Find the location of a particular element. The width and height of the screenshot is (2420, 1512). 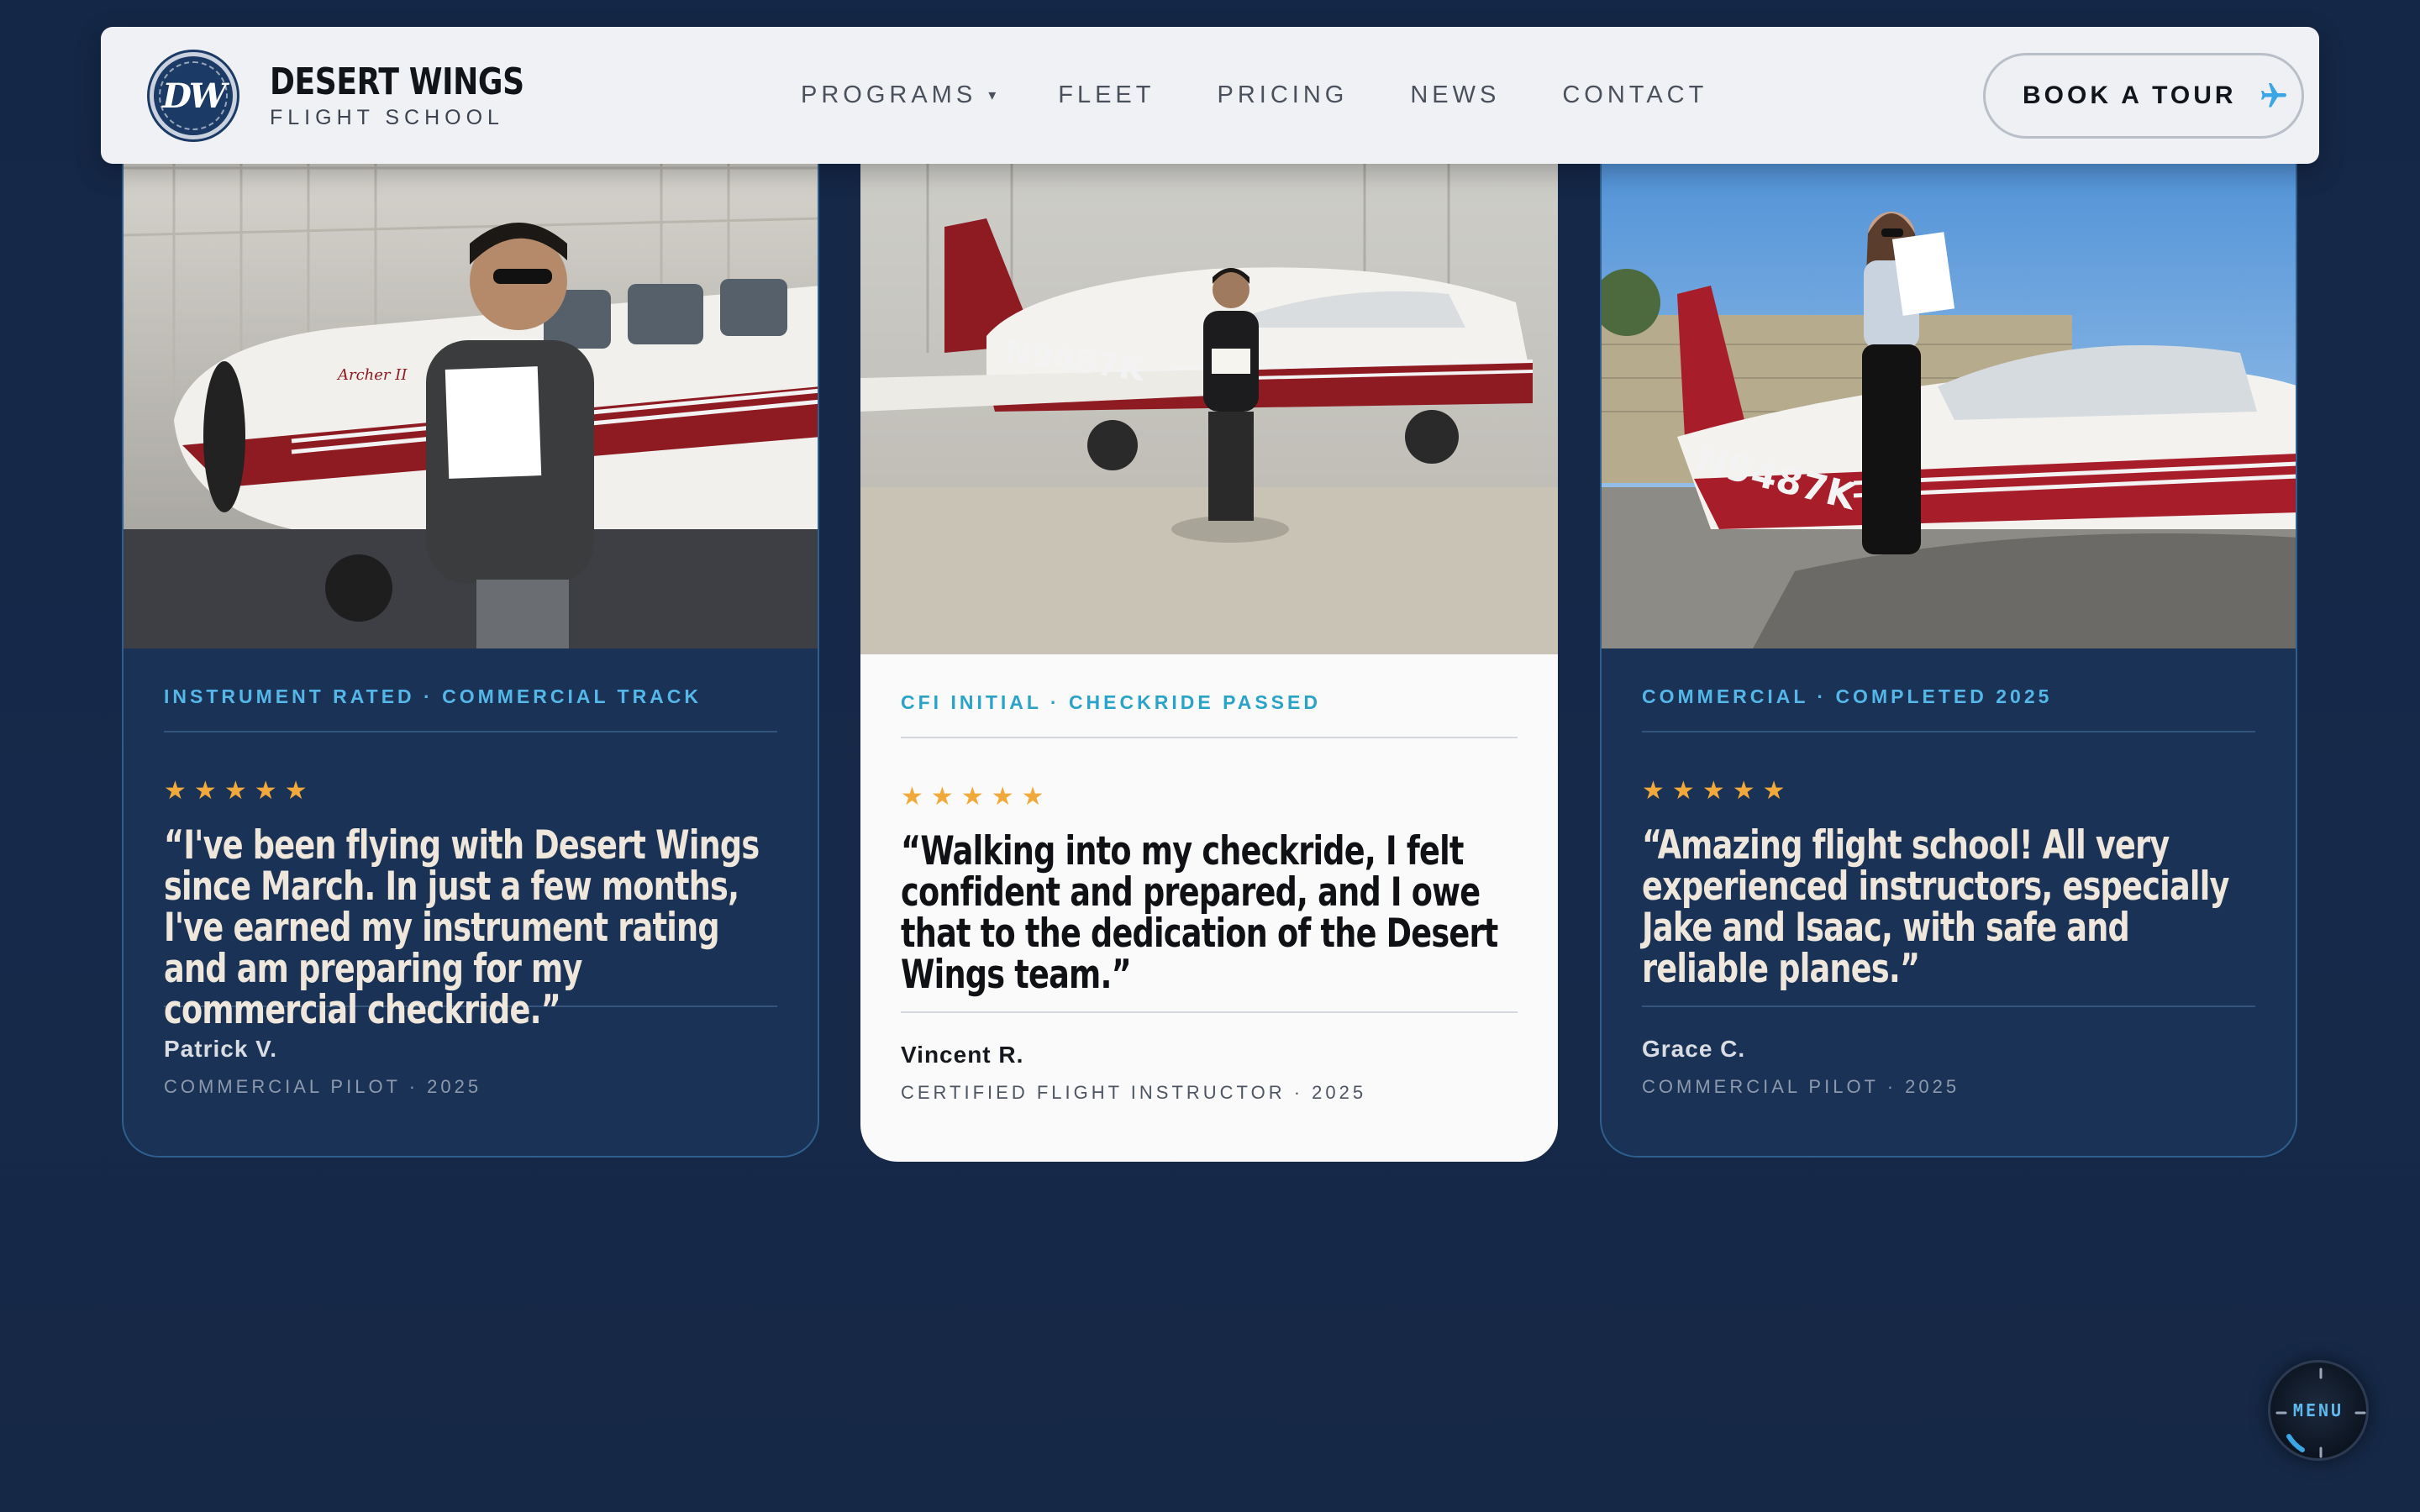

nav-fleet: FLEET is located at coordinates (1106, 95).